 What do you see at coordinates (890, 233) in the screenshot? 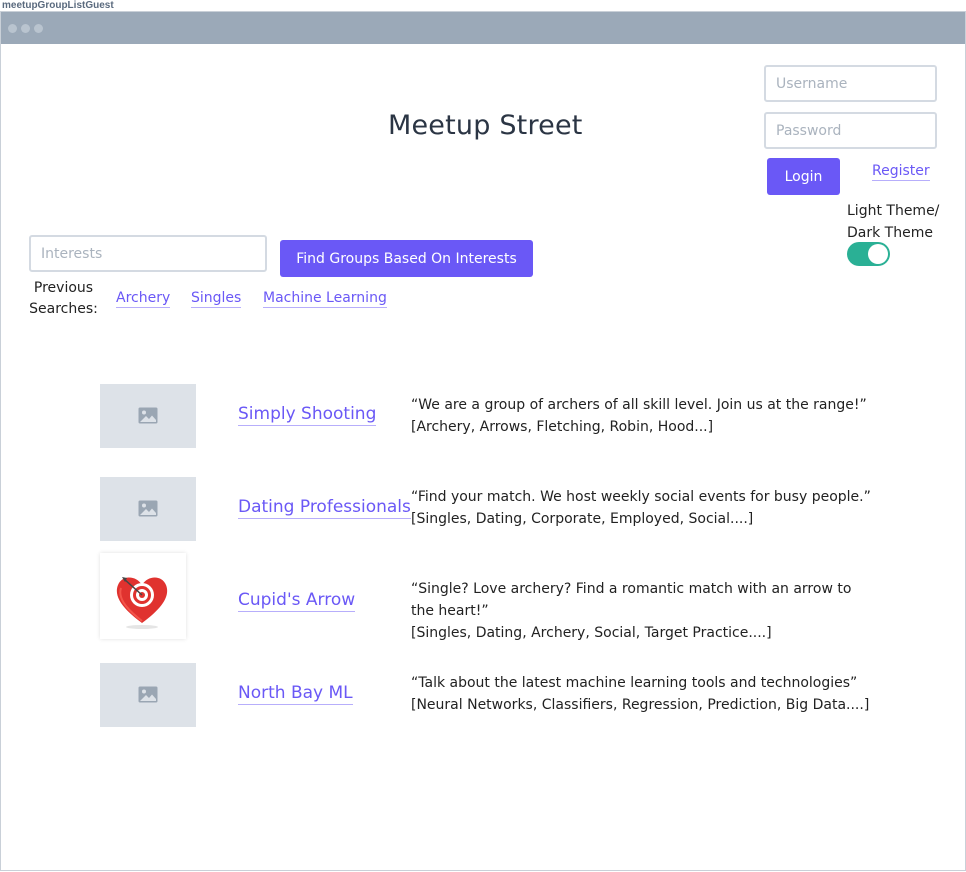
I see `theme-label-line2: Dark Theme` at bounding box center [890, 233].